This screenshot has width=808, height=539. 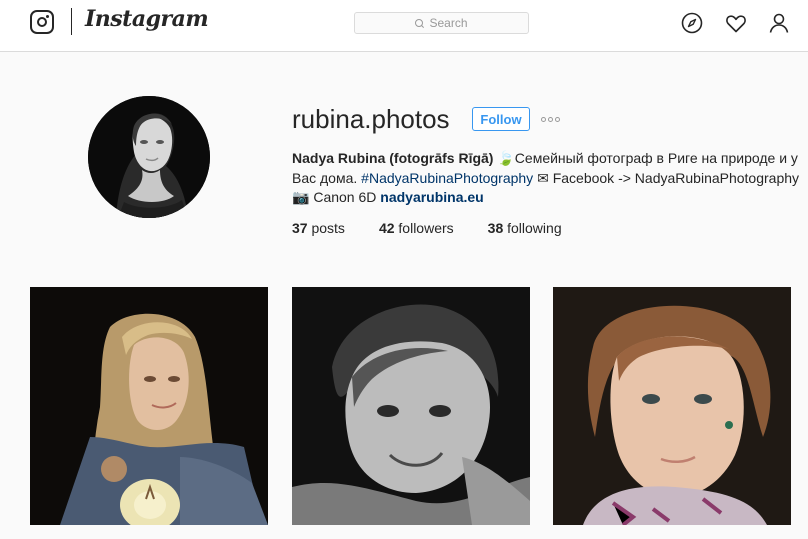 I want to click on more-options-button, so click(x=553, y=119).